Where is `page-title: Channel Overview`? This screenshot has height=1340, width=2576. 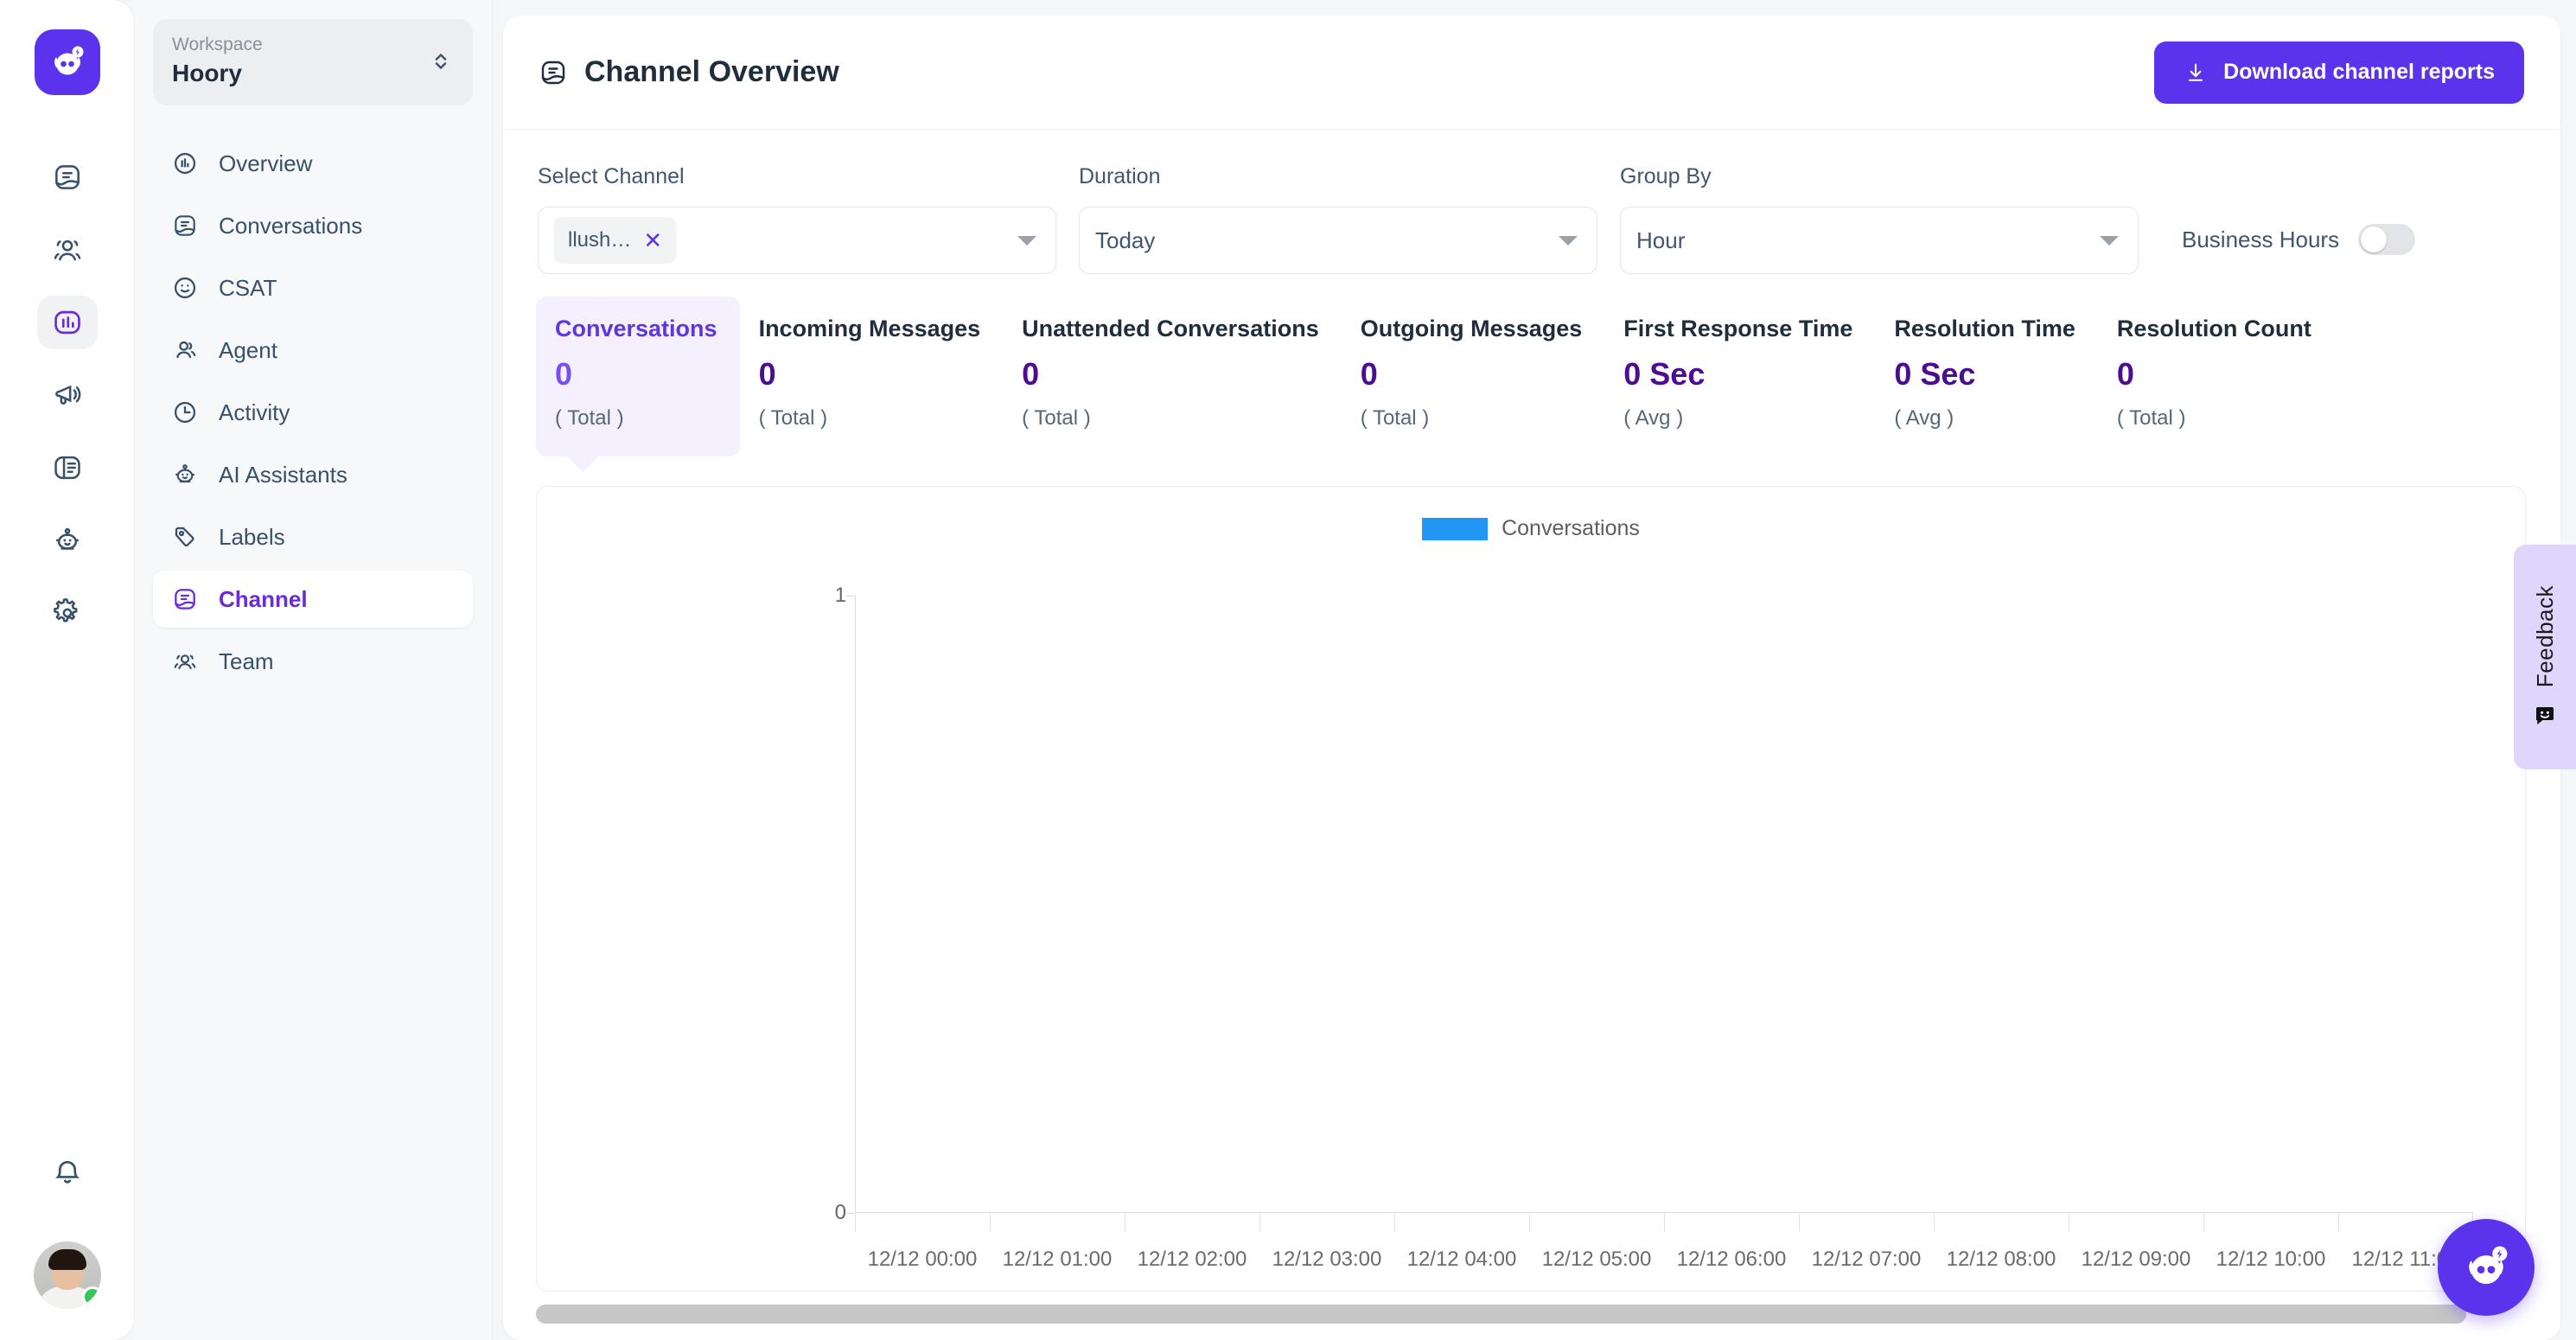
page-title: Channel Overview is located at coordinates (688, 72).